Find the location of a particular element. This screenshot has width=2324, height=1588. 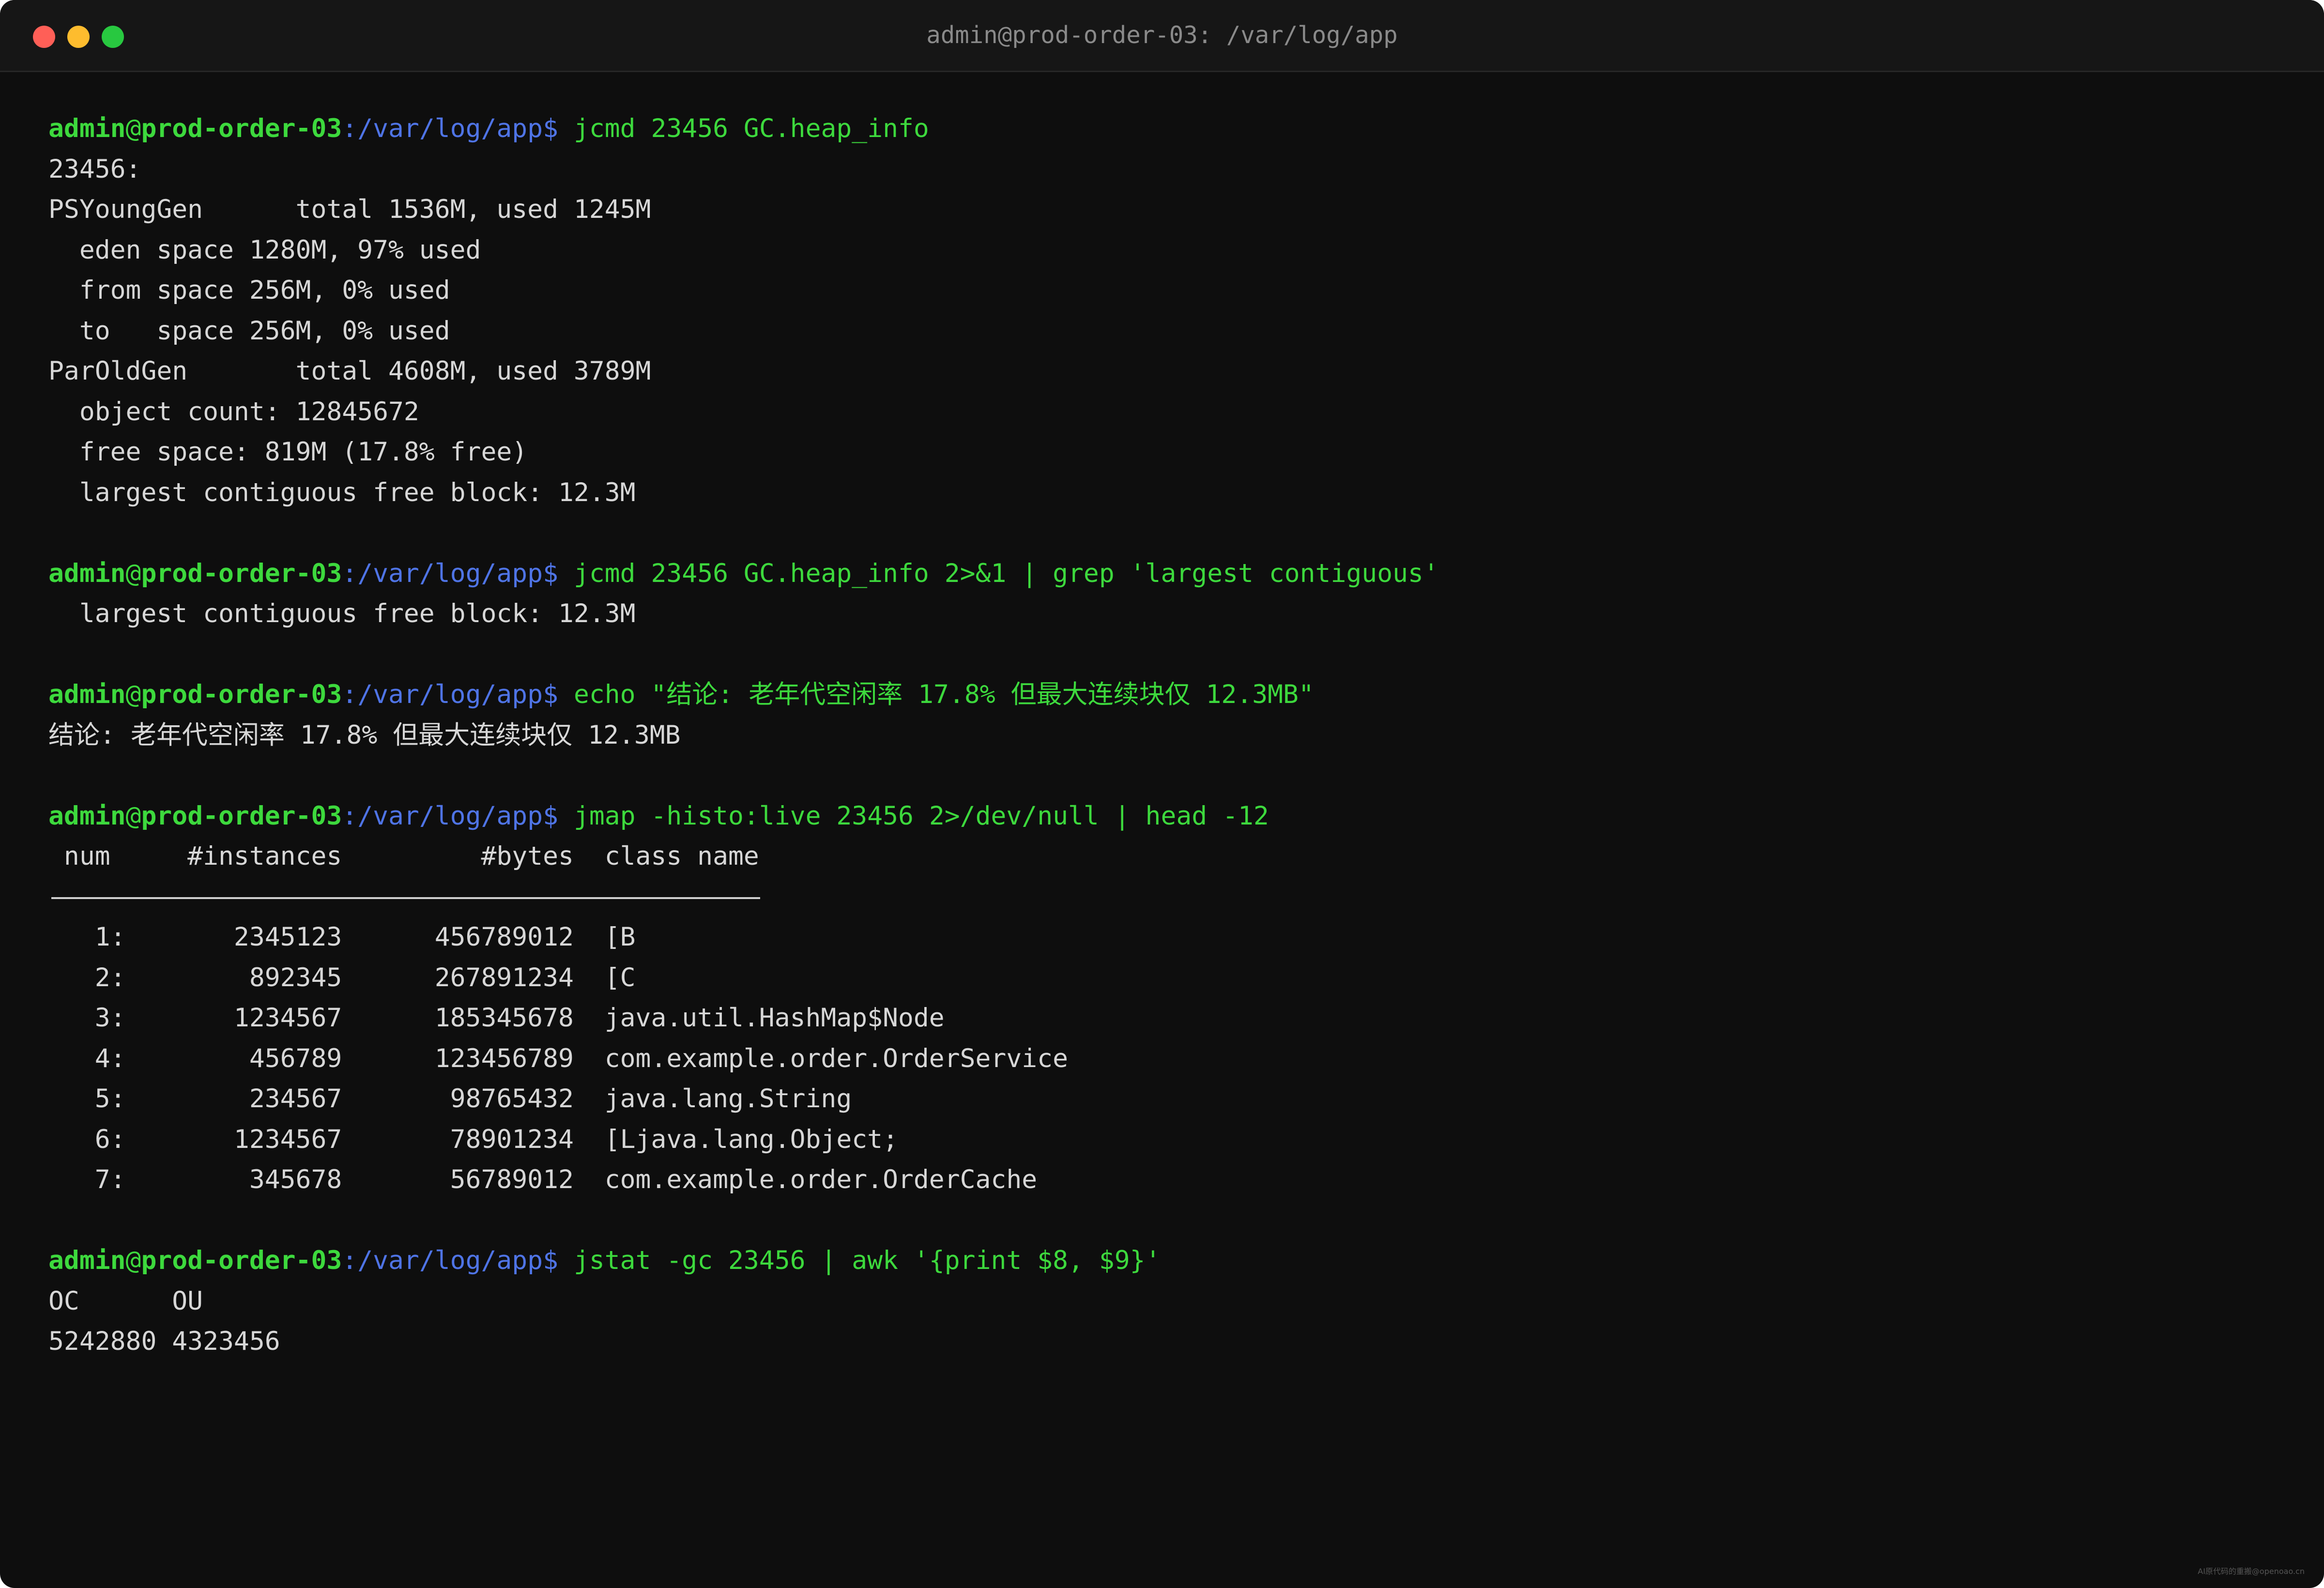

watermark: AI原代码的重搬@openoao.cn is located at coordinates (2252, 1571).